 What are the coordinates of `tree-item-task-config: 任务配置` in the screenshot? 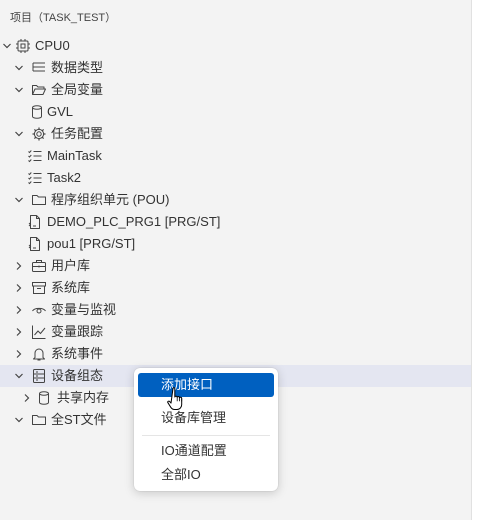 It's located at (235, 134).